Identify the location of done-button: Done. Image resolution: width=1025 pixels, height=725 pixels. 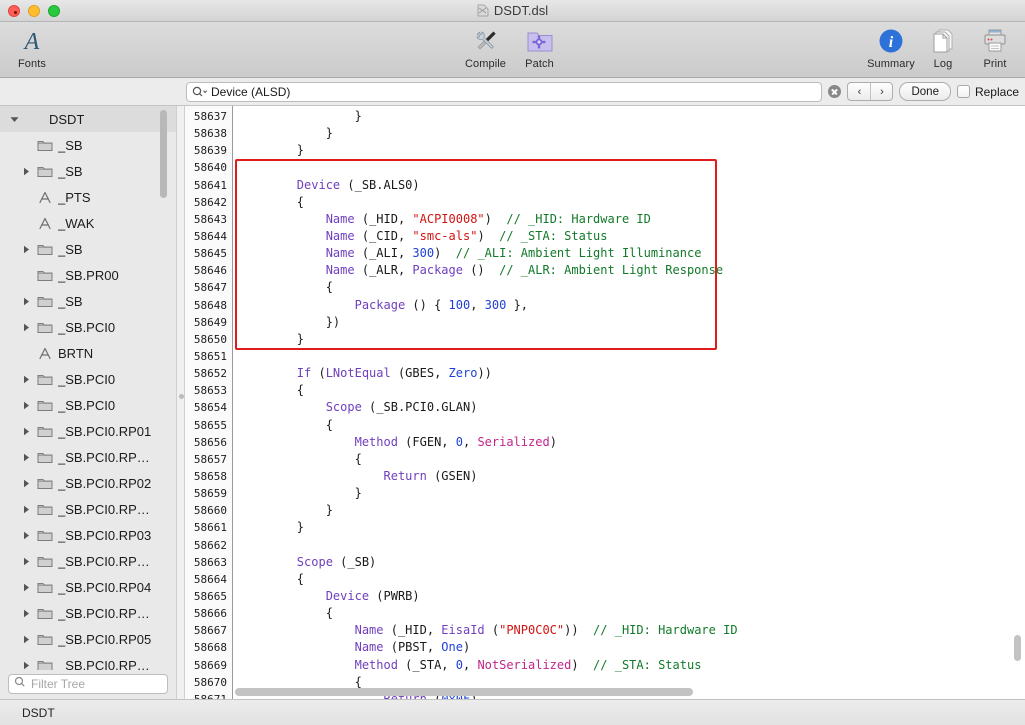
(925, 91).